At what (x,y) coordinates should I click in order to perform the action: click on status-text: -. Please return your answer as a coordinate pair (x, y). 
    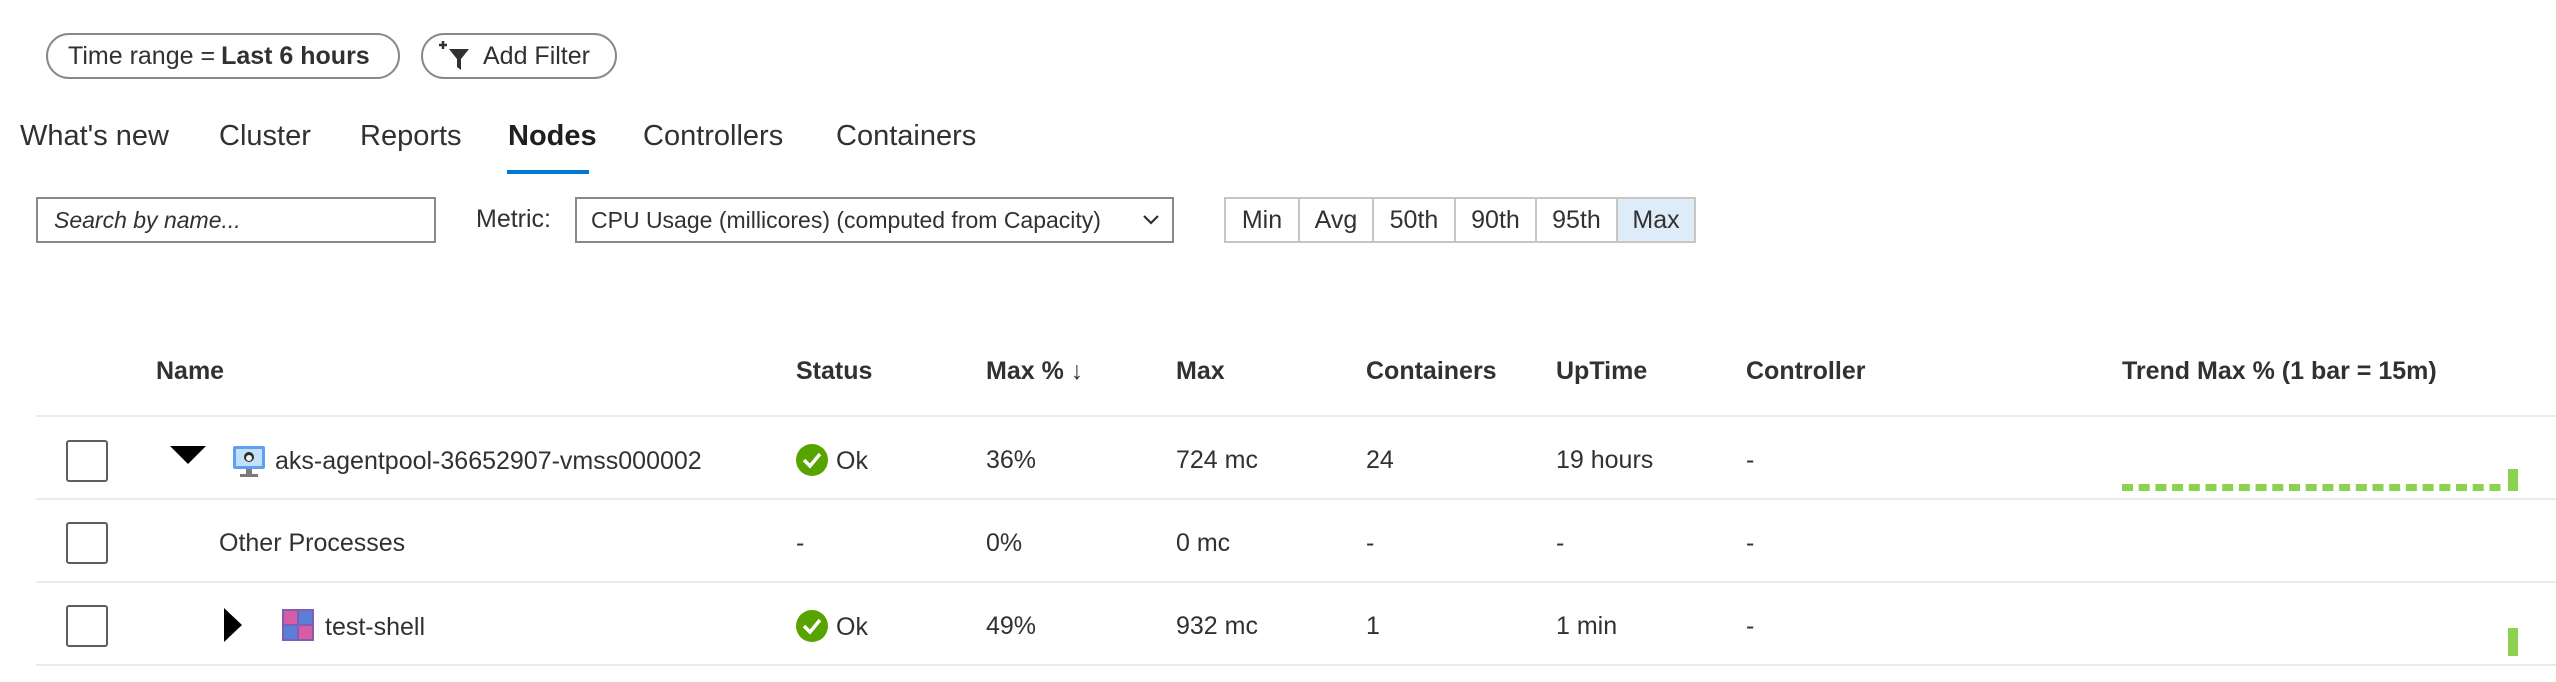
    Looking at the image, I should click on (800, 543).